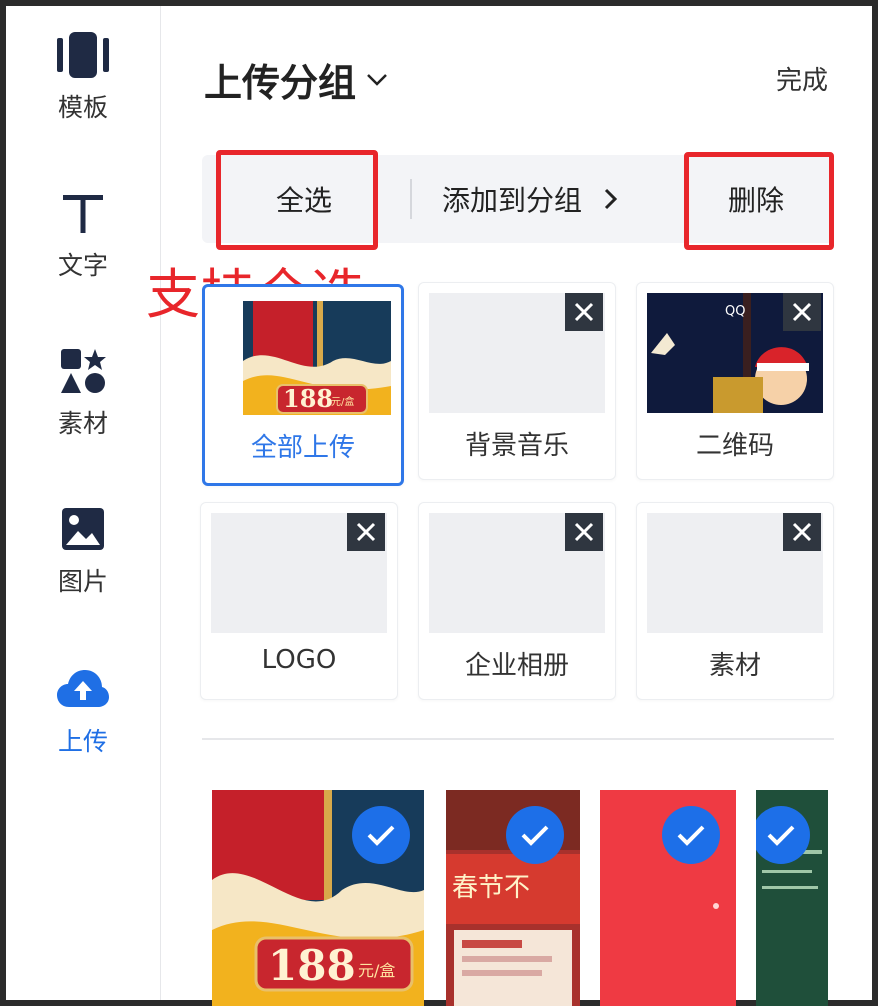  Describe the element at coordinates (491, 888) in the screenshot. I see `tile-spring-text: 春节不` at that location.